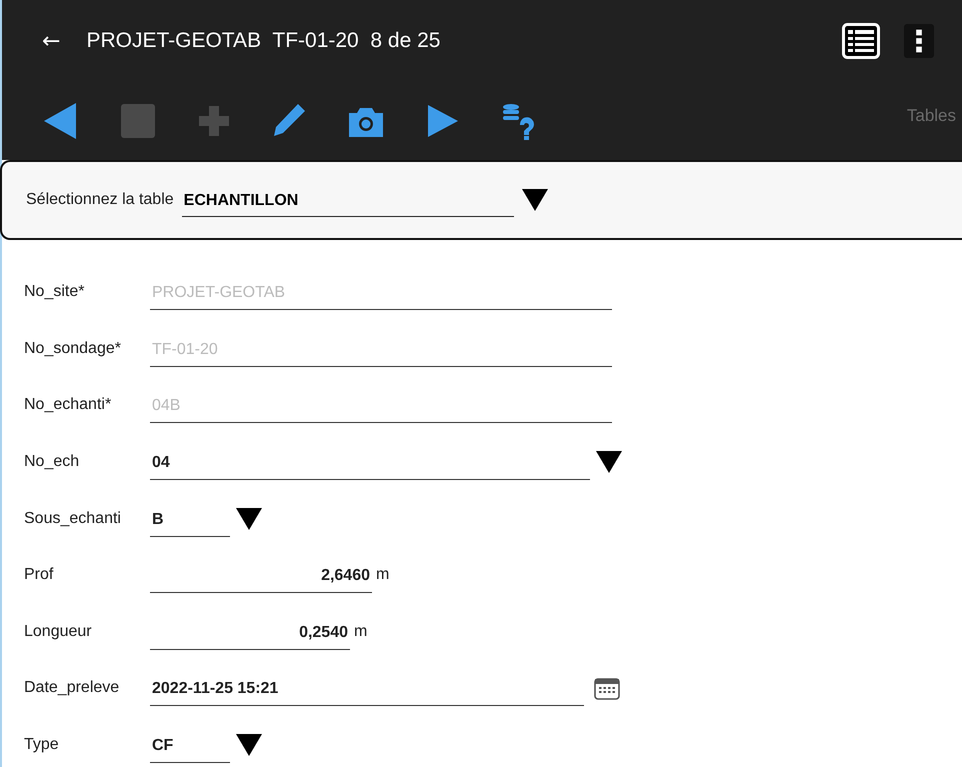 The width and height of the screenshot is (962, 767). I want to click on input-field: 2,6460, so click(261, 580).